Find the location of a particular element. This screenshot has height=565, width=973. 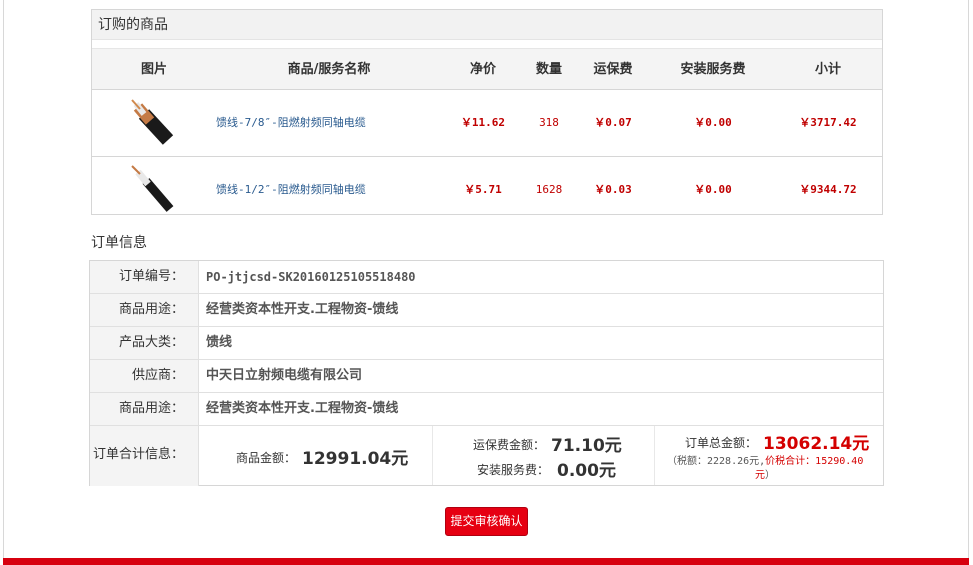

right-frame-border is located at coordinates (968, 280).